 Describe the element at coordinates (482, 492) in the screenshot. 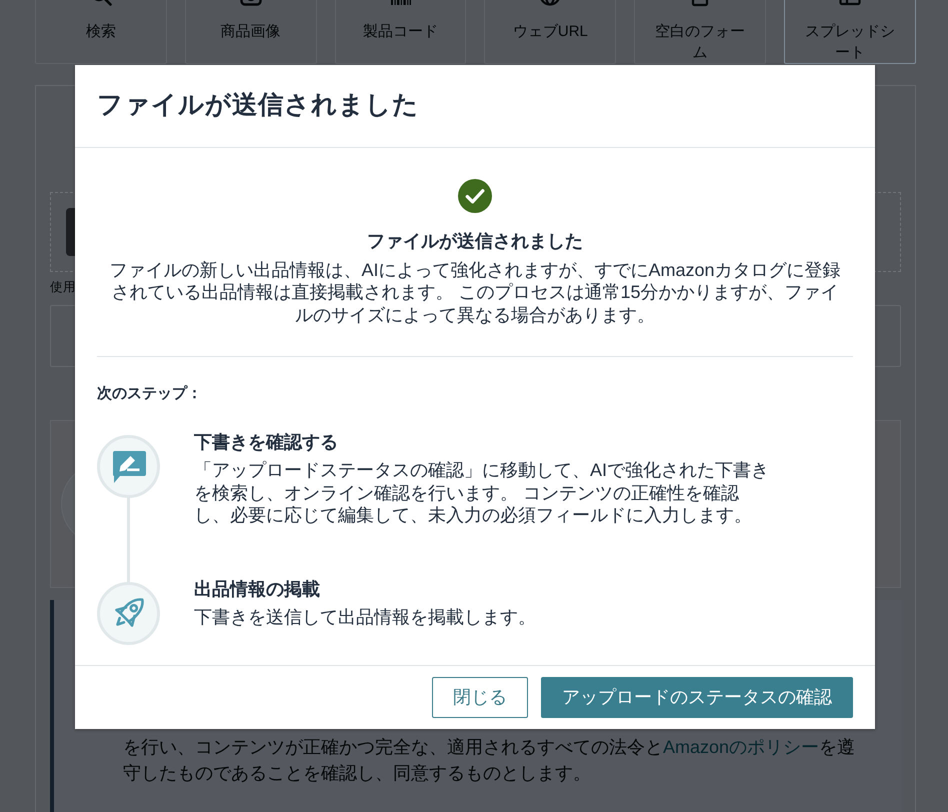

I see `step-description: 「アップロードステータスの確認」に移動して、AIで強化された下書きを検索し、オンライン確認を行います。 コンテンツの正確性を確認し、必要に応じて編集して、未入力の必須フィールドに入力します。` at that location.